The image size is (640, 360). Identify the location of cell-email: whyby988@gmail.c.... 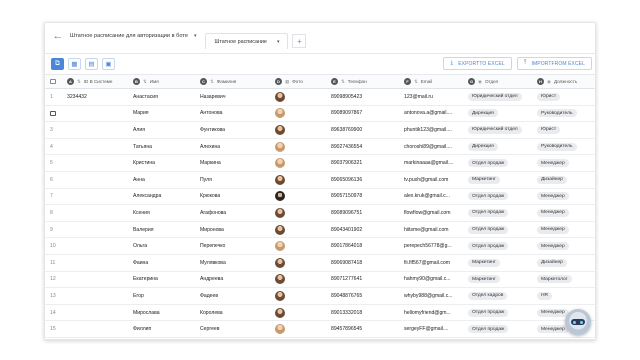
(435, 296).